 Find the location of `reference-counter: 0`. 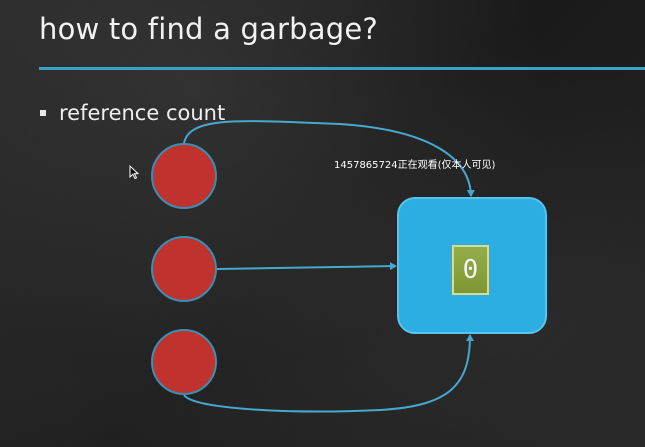

reference-counter: 0 is located at coordinates (470, 270).